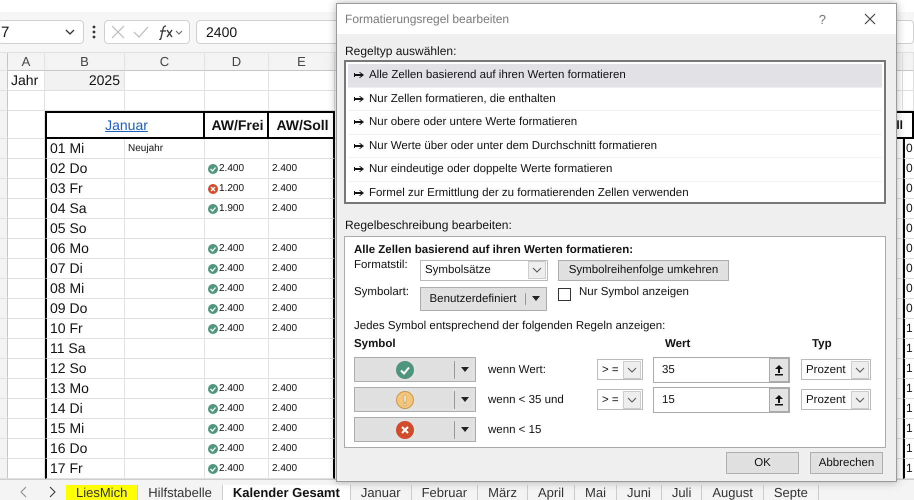  Describe the element at coordinates (102, 492) in the screenshot. I see `sheet-tab: LiesMich` at that location.